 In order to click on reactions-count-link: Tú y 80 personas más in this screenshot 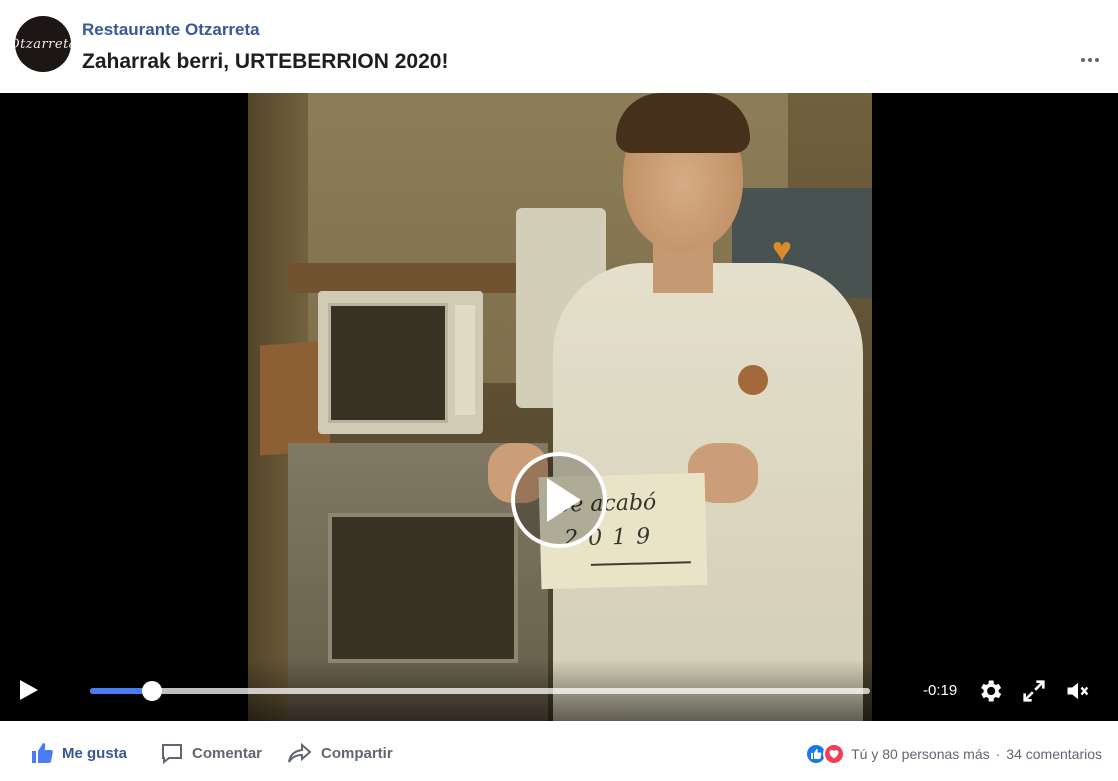, I will do `click(920, 754)`.